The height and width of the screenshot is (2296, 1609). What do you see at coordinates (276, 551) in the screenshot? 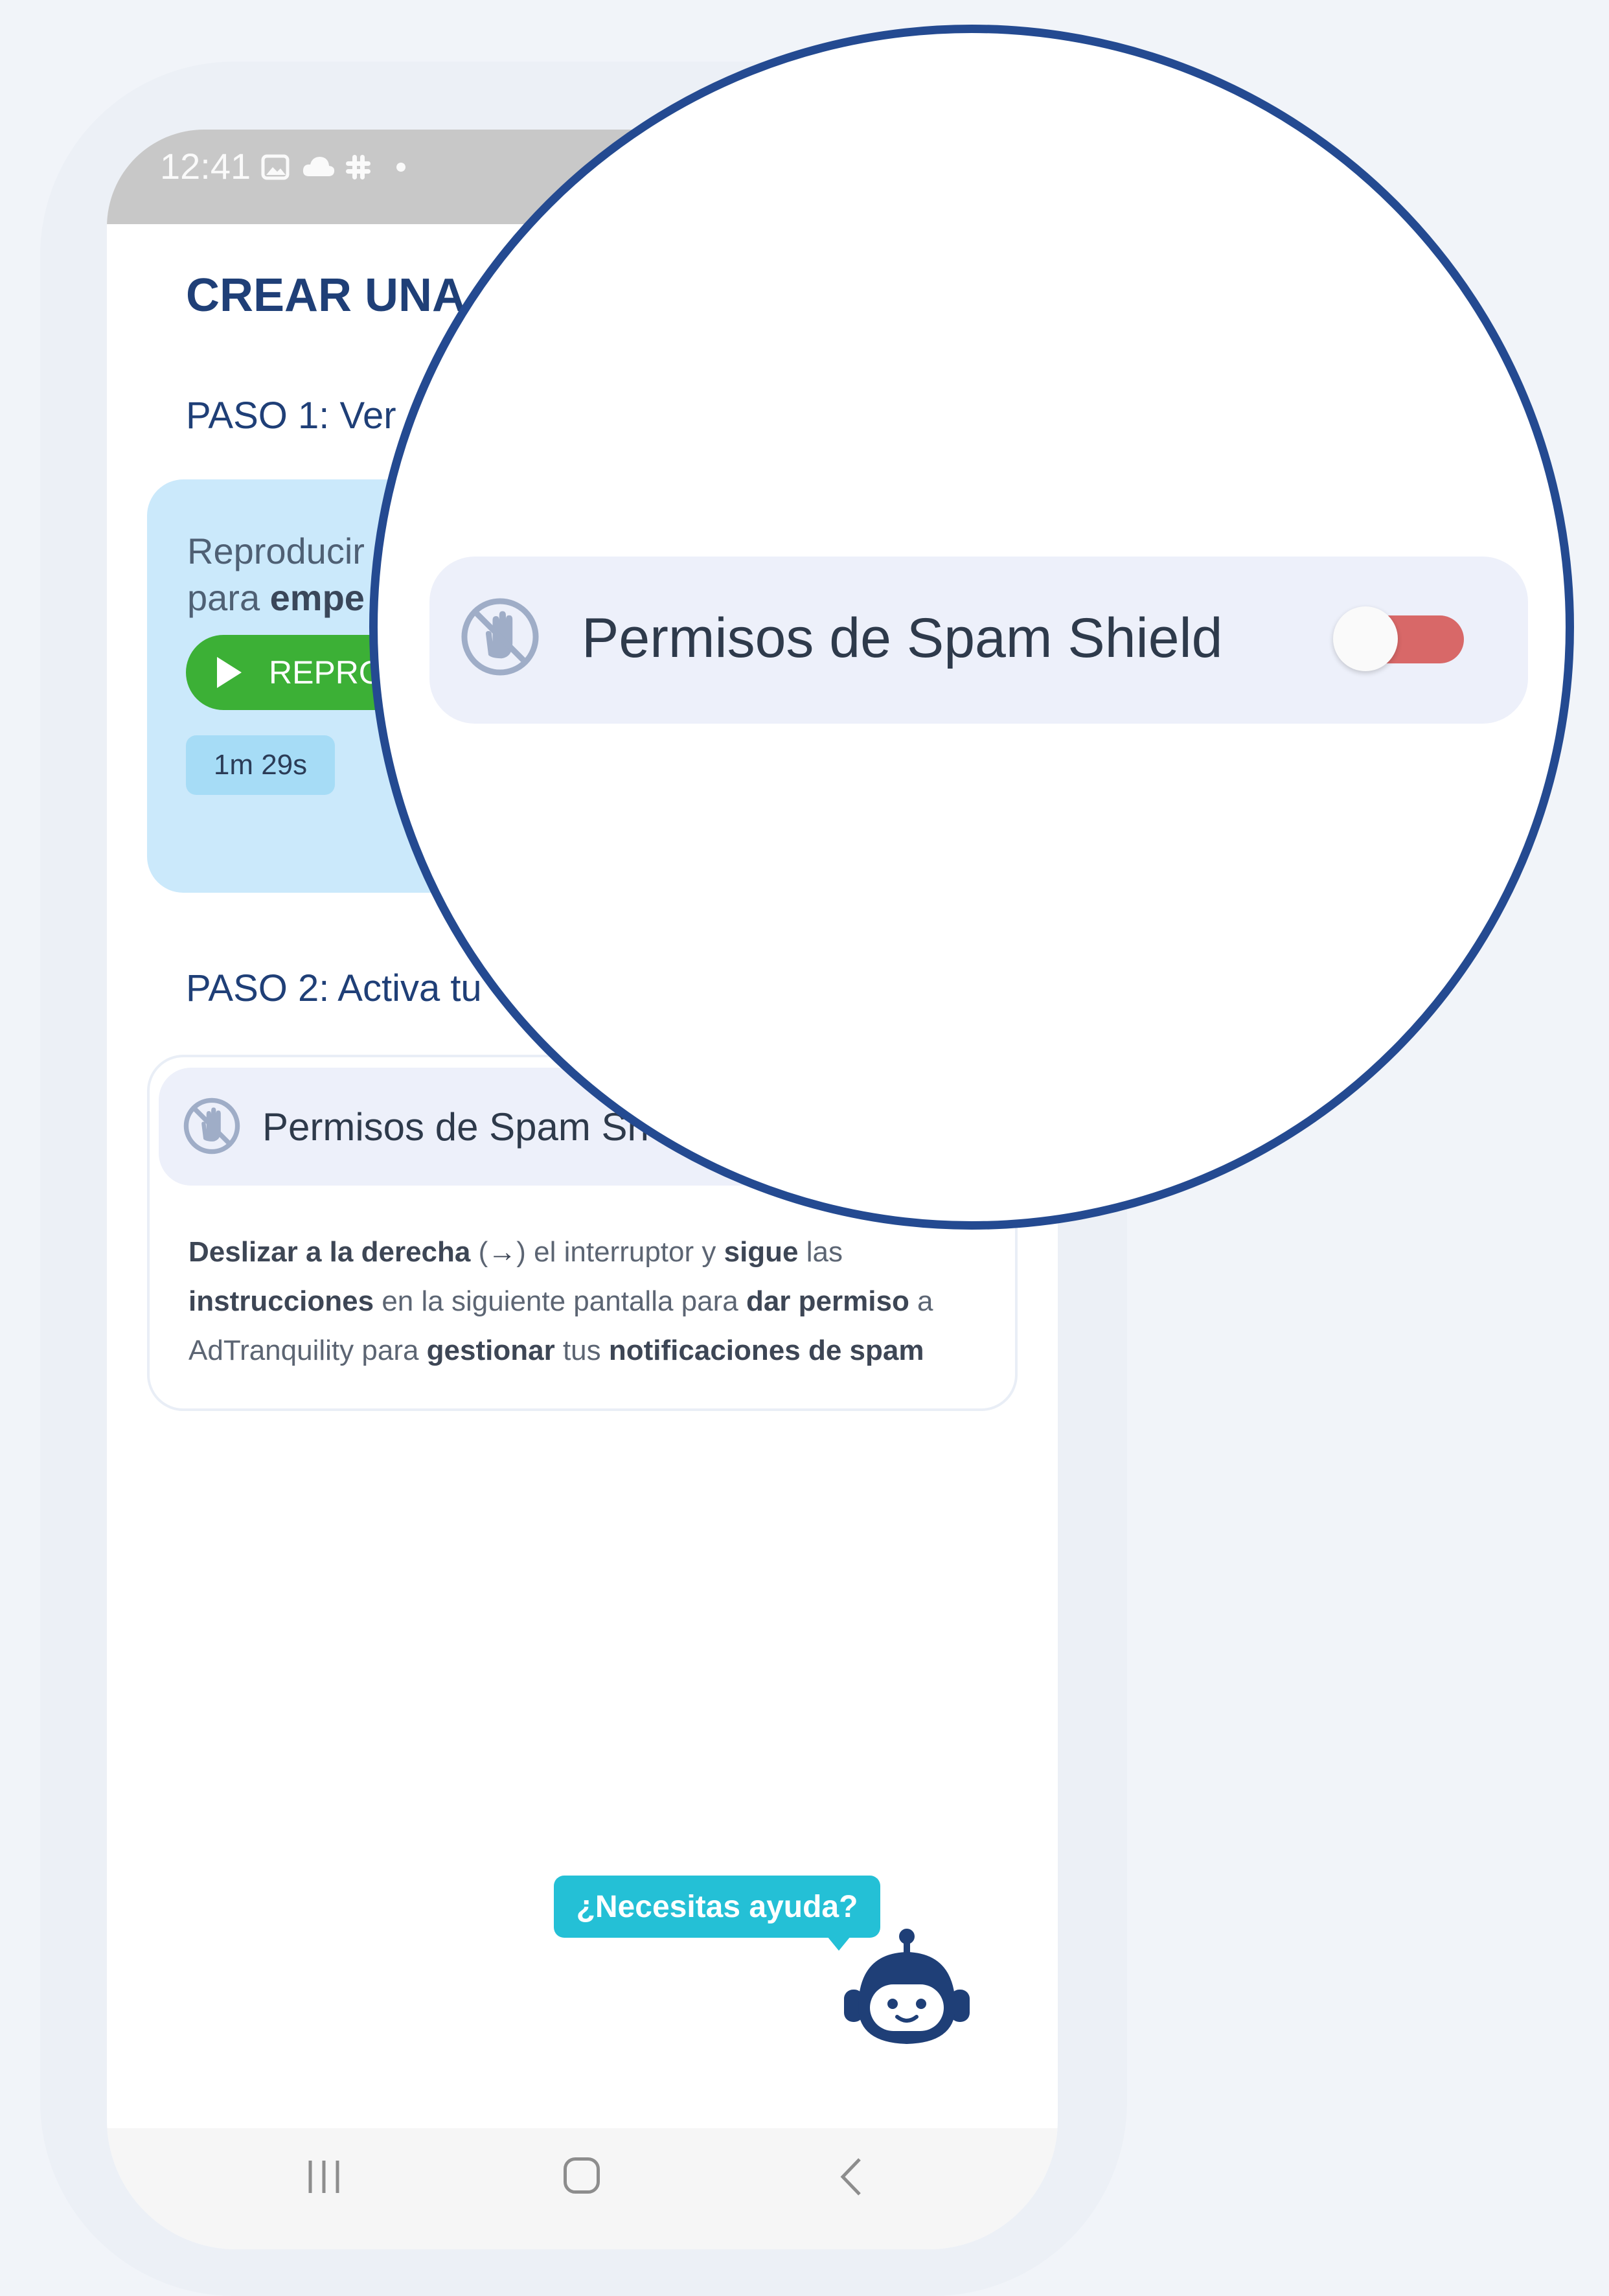
I see `video-text-line1: Reproducir` at bounding box center [276, 551].